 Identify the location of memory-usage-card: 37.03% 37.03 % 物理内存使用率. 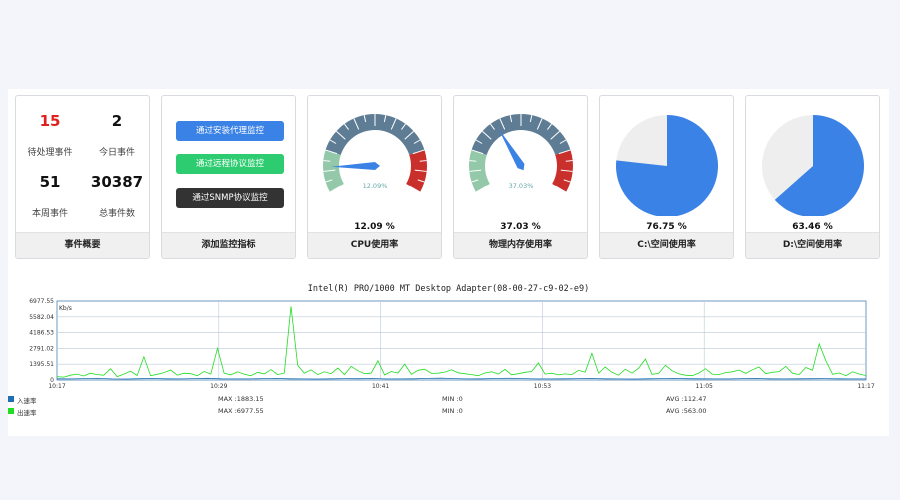
(520, 177).